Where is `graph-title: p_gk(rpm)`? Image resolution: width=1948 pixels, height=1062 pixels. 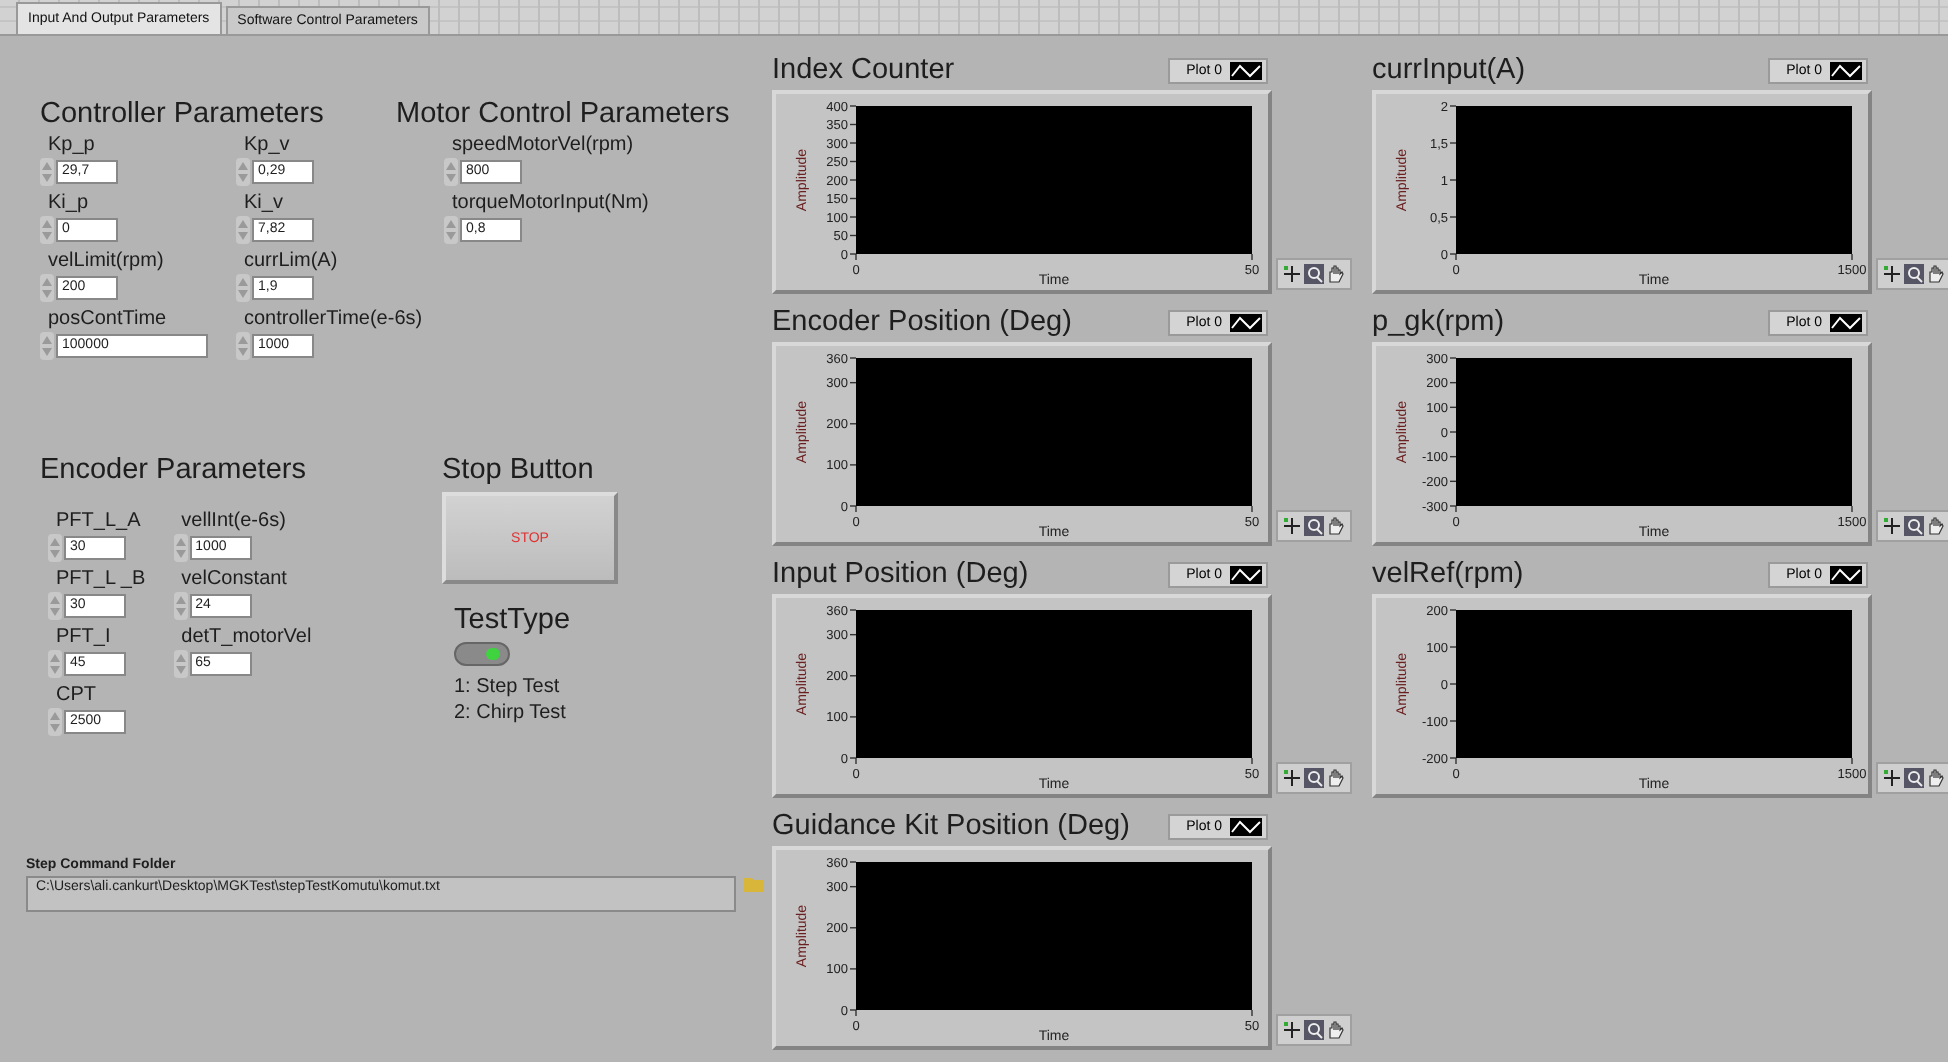 graph-title: p_gk(rpm) is located at coordinates (1438, 322).